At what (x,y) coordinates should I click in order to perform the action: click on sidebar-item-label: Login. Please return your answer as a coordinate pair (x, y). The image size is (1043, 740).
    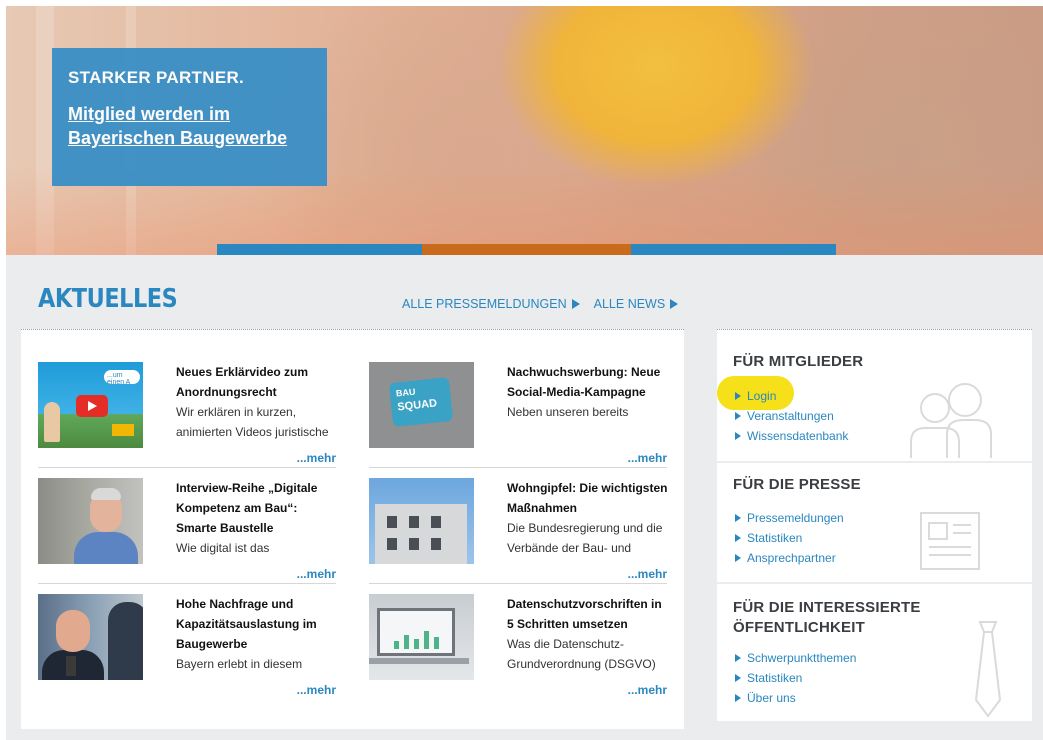
    Looking at the image, I should click on (761, 396).